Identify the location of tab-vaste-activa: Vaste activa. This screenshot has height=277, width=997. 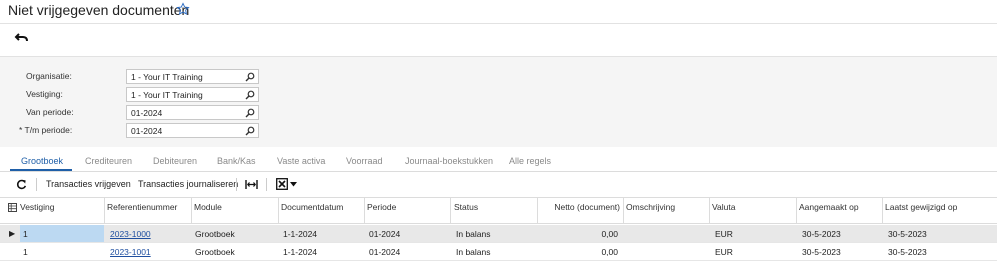
(301, 161).